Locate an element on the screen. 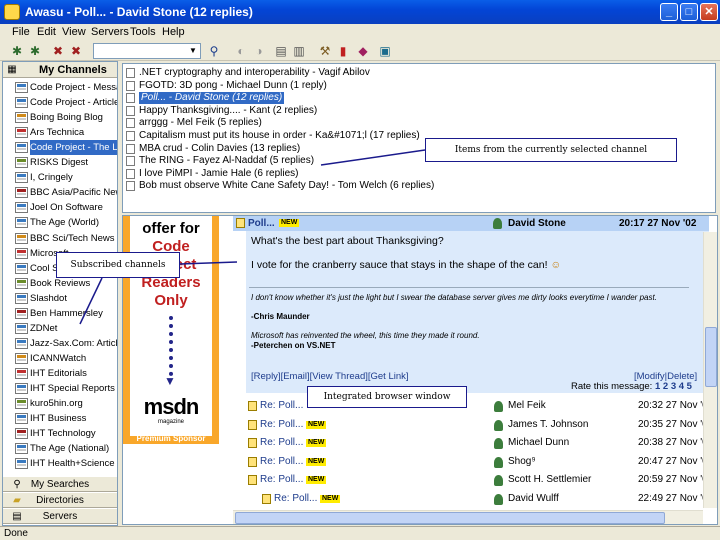 Image resolution: width=720 pixels, height=540 pixels. channel-item: IHT Health+Science is located at coordinates (60, 463).